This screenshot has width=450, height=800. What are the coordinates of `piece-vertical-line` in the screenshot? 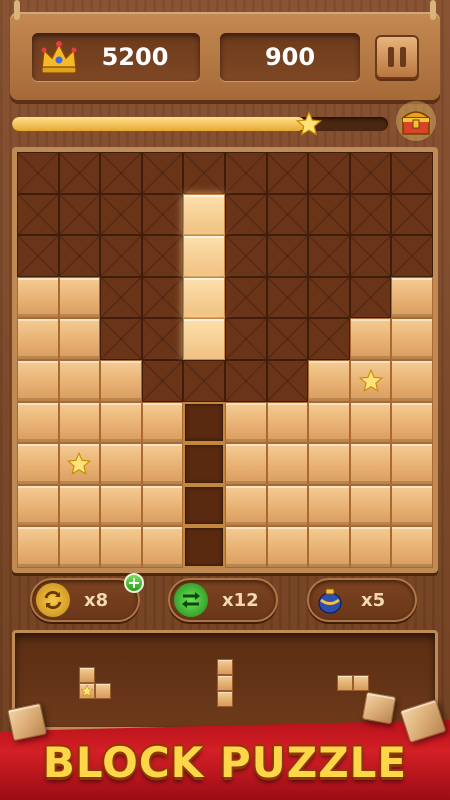 It's located at (225, 684).